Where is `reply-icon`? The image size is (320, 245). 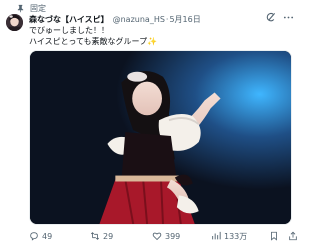 reply-icon is located at coordinates (34, 236).